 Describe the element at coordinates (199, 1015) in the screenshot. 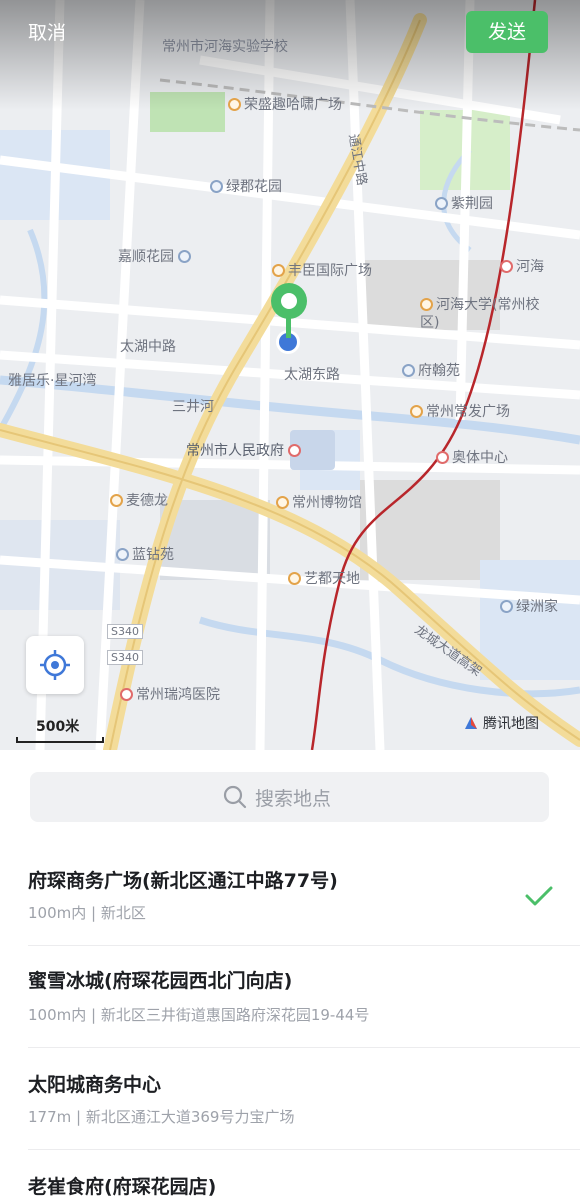

I see `result-subtitle: 100m内 | 新北区三井街道惠国路府深花园19-44号` at that location.